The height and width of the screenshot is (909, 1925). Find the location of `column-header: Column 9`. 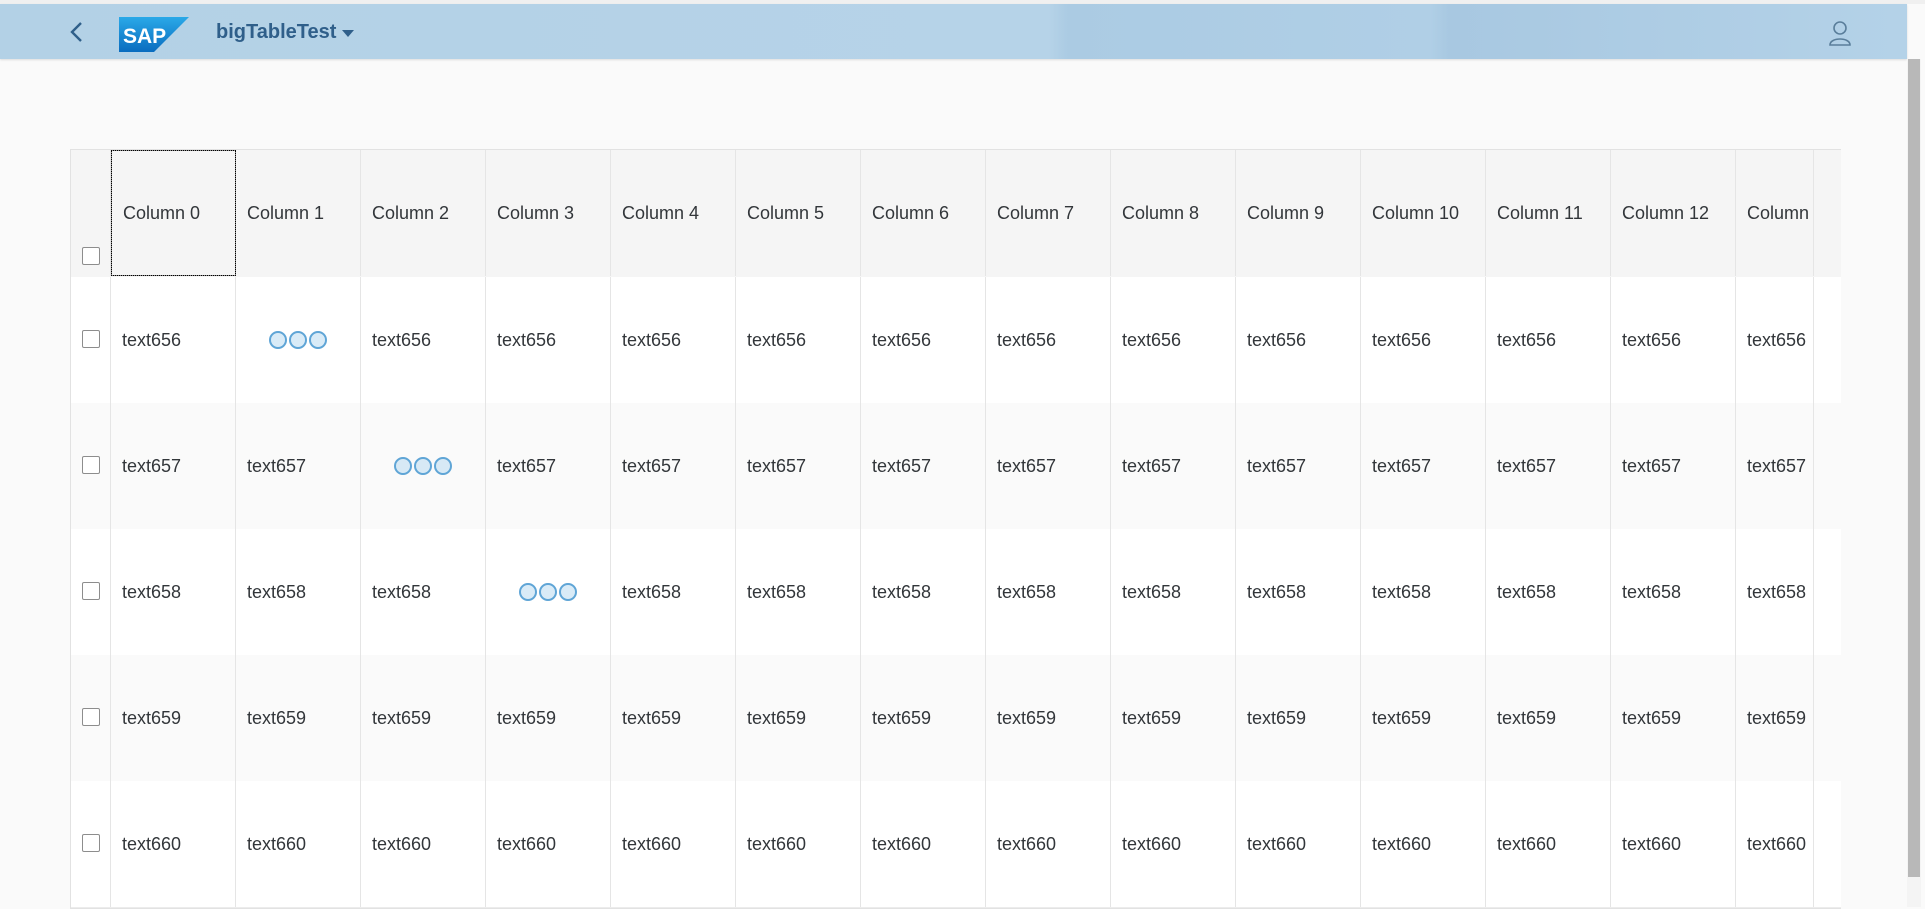

column-header: Column 9 is located at coordinates (1298, 213).